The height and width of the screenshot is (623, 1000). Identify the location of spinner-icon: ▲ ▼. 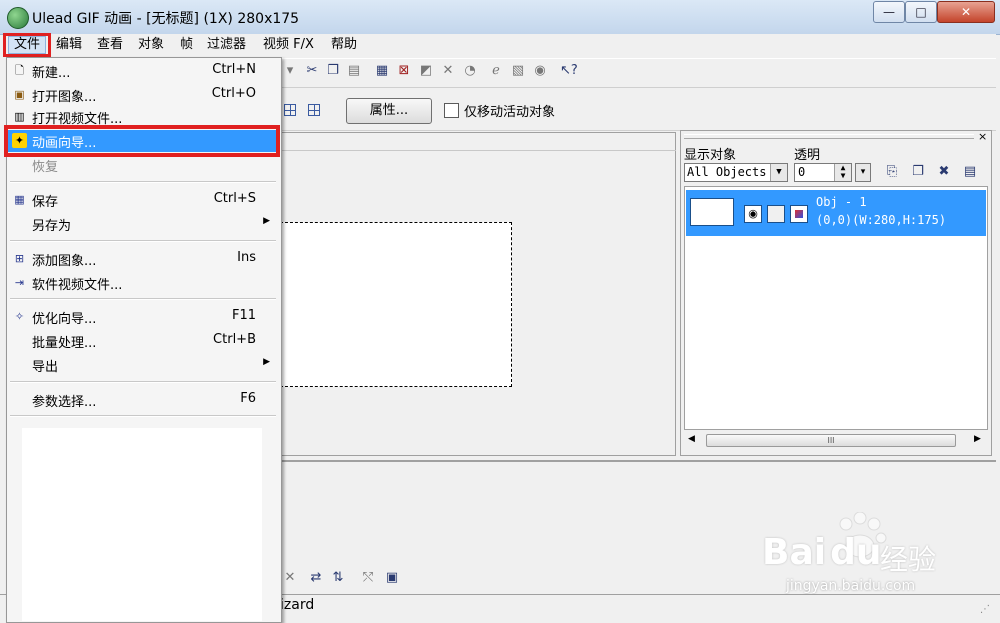
(842, 172).